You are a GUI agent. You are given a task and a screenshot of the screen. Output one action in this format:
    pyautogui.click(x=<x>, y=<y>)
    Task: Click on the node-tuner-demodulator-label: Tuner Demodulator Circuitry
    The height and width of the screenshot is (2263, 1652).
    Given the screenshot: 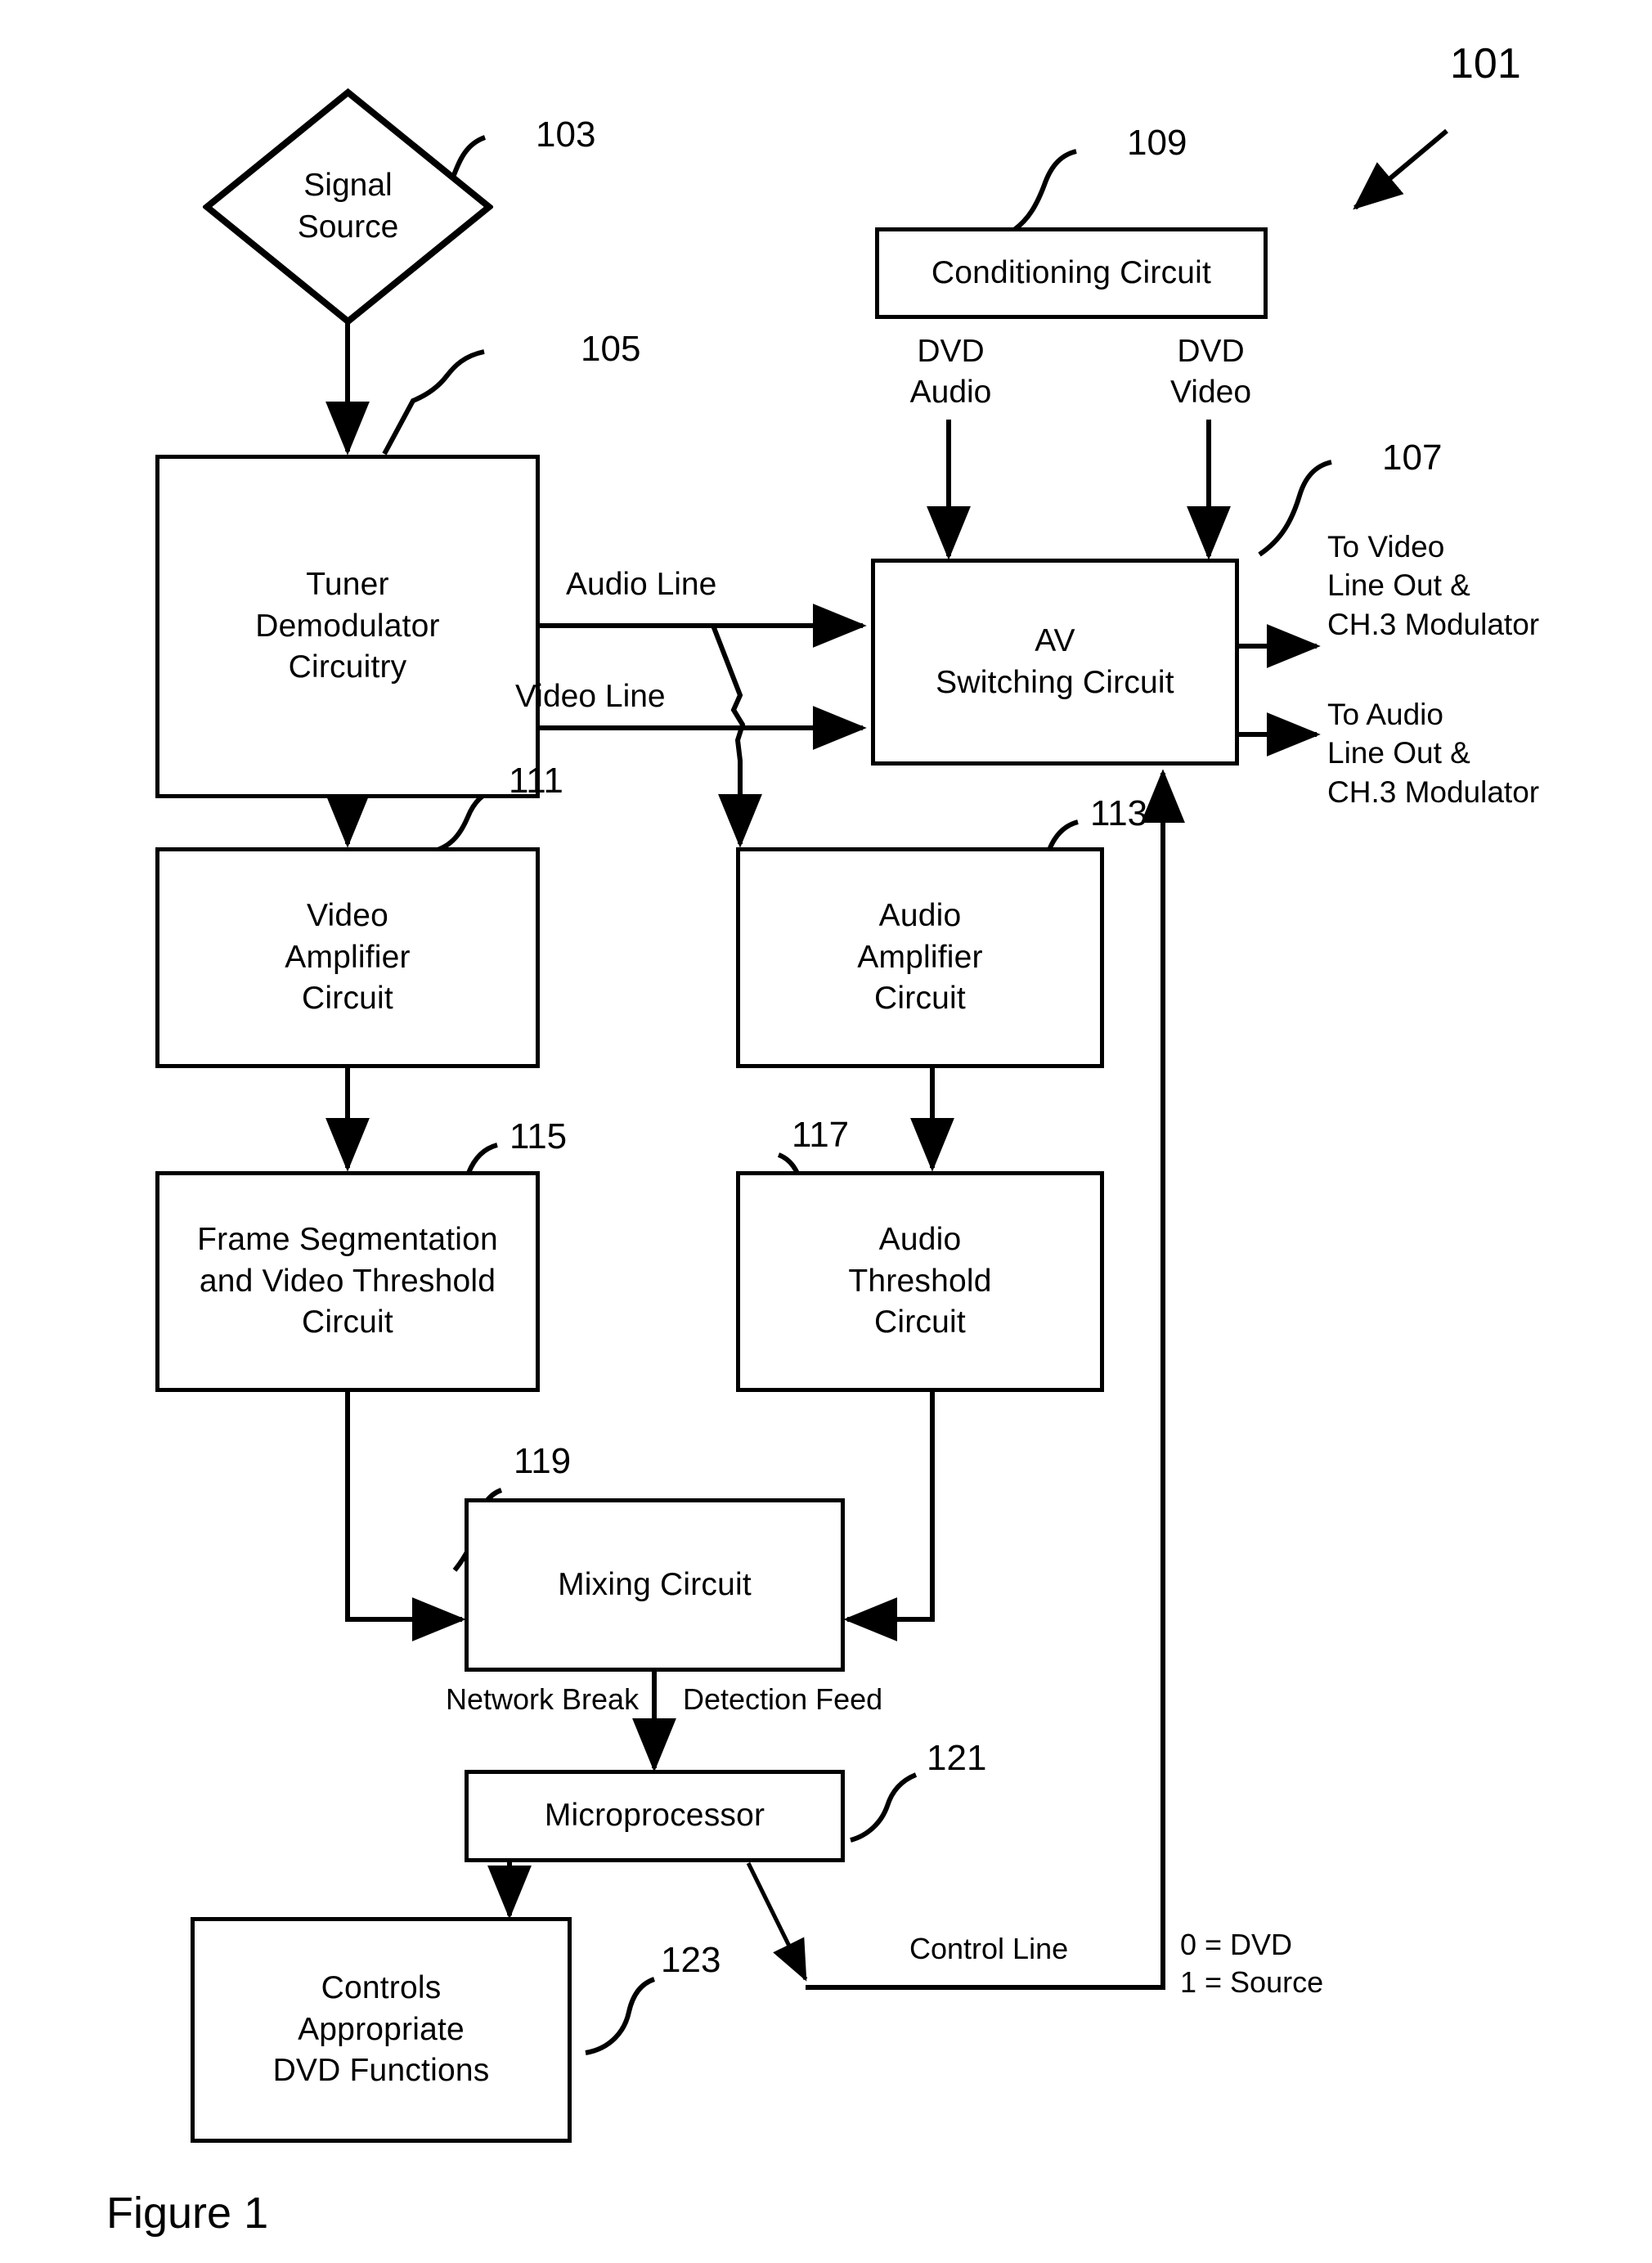 What is the action you would take?
    pyautogui.click(x=348, y=625)
    